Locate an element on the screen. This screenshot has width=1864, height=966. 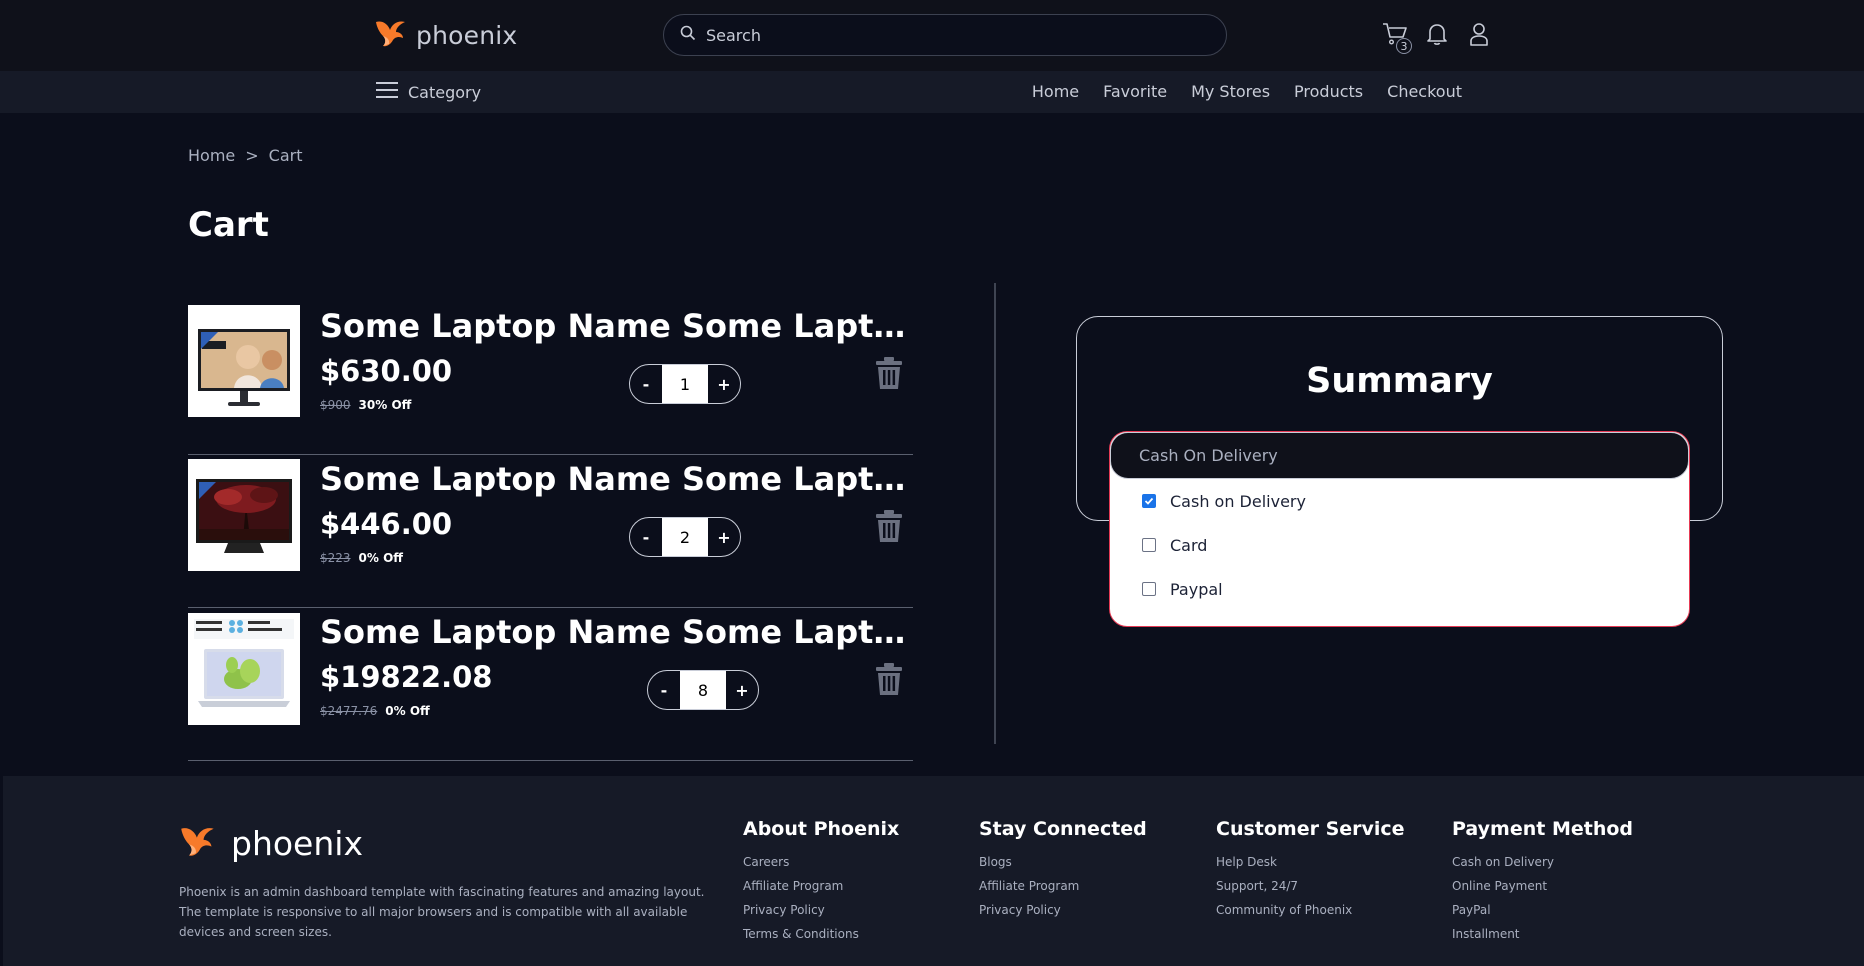
search-bar is located at coordinates (945, 35).